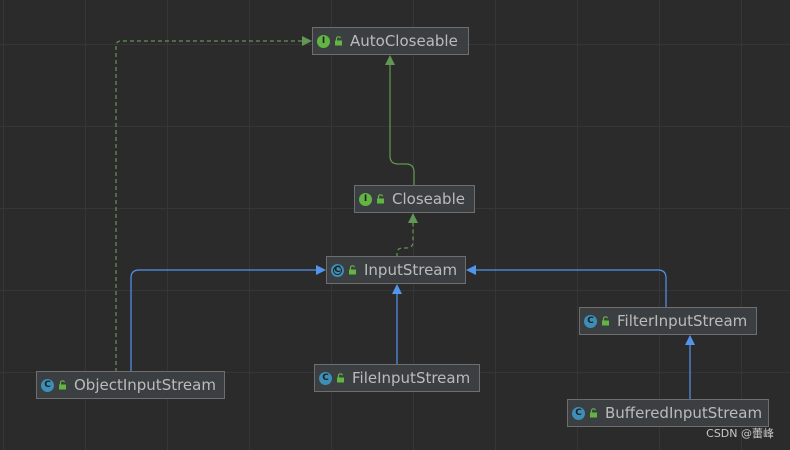  I want to click on node-label: FilterInputStream, so click(682, 321).